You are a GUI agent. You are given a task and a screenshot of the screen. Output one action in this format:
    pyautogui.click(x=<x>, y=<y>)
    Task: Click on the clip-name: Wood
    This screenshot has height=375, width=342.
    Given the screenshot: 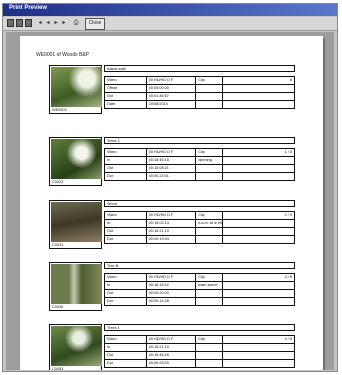 What is the action you would take?
    pyautogui.click(x=199, y=203)
    